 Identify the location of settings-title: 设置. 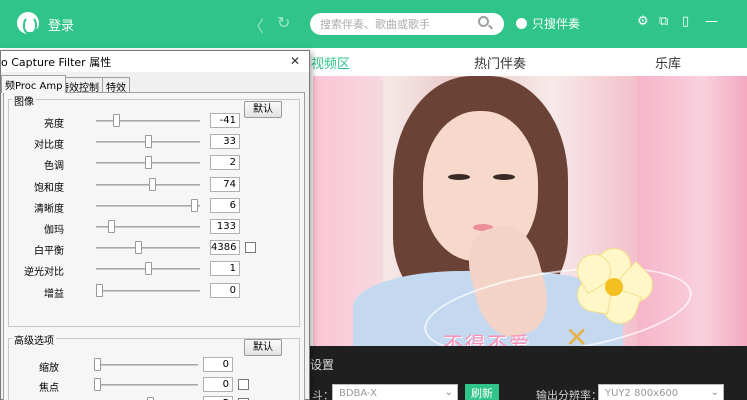
(322, 365).